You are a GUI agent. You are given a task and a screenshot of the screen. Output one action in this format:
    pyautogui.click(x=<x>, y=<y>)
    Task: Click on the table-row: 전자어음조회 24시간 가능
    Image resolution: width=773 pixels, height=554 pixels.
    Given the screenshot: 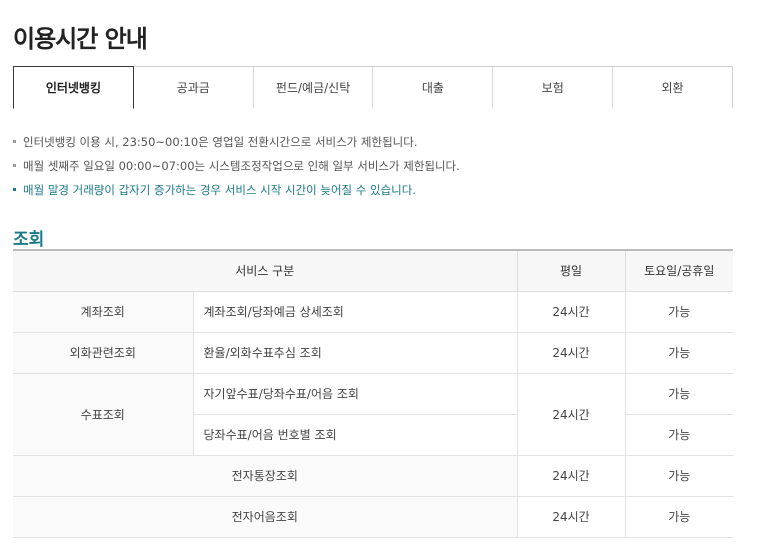 What is the action you would take?
    pyautogui.click(x=373, y=517)
    